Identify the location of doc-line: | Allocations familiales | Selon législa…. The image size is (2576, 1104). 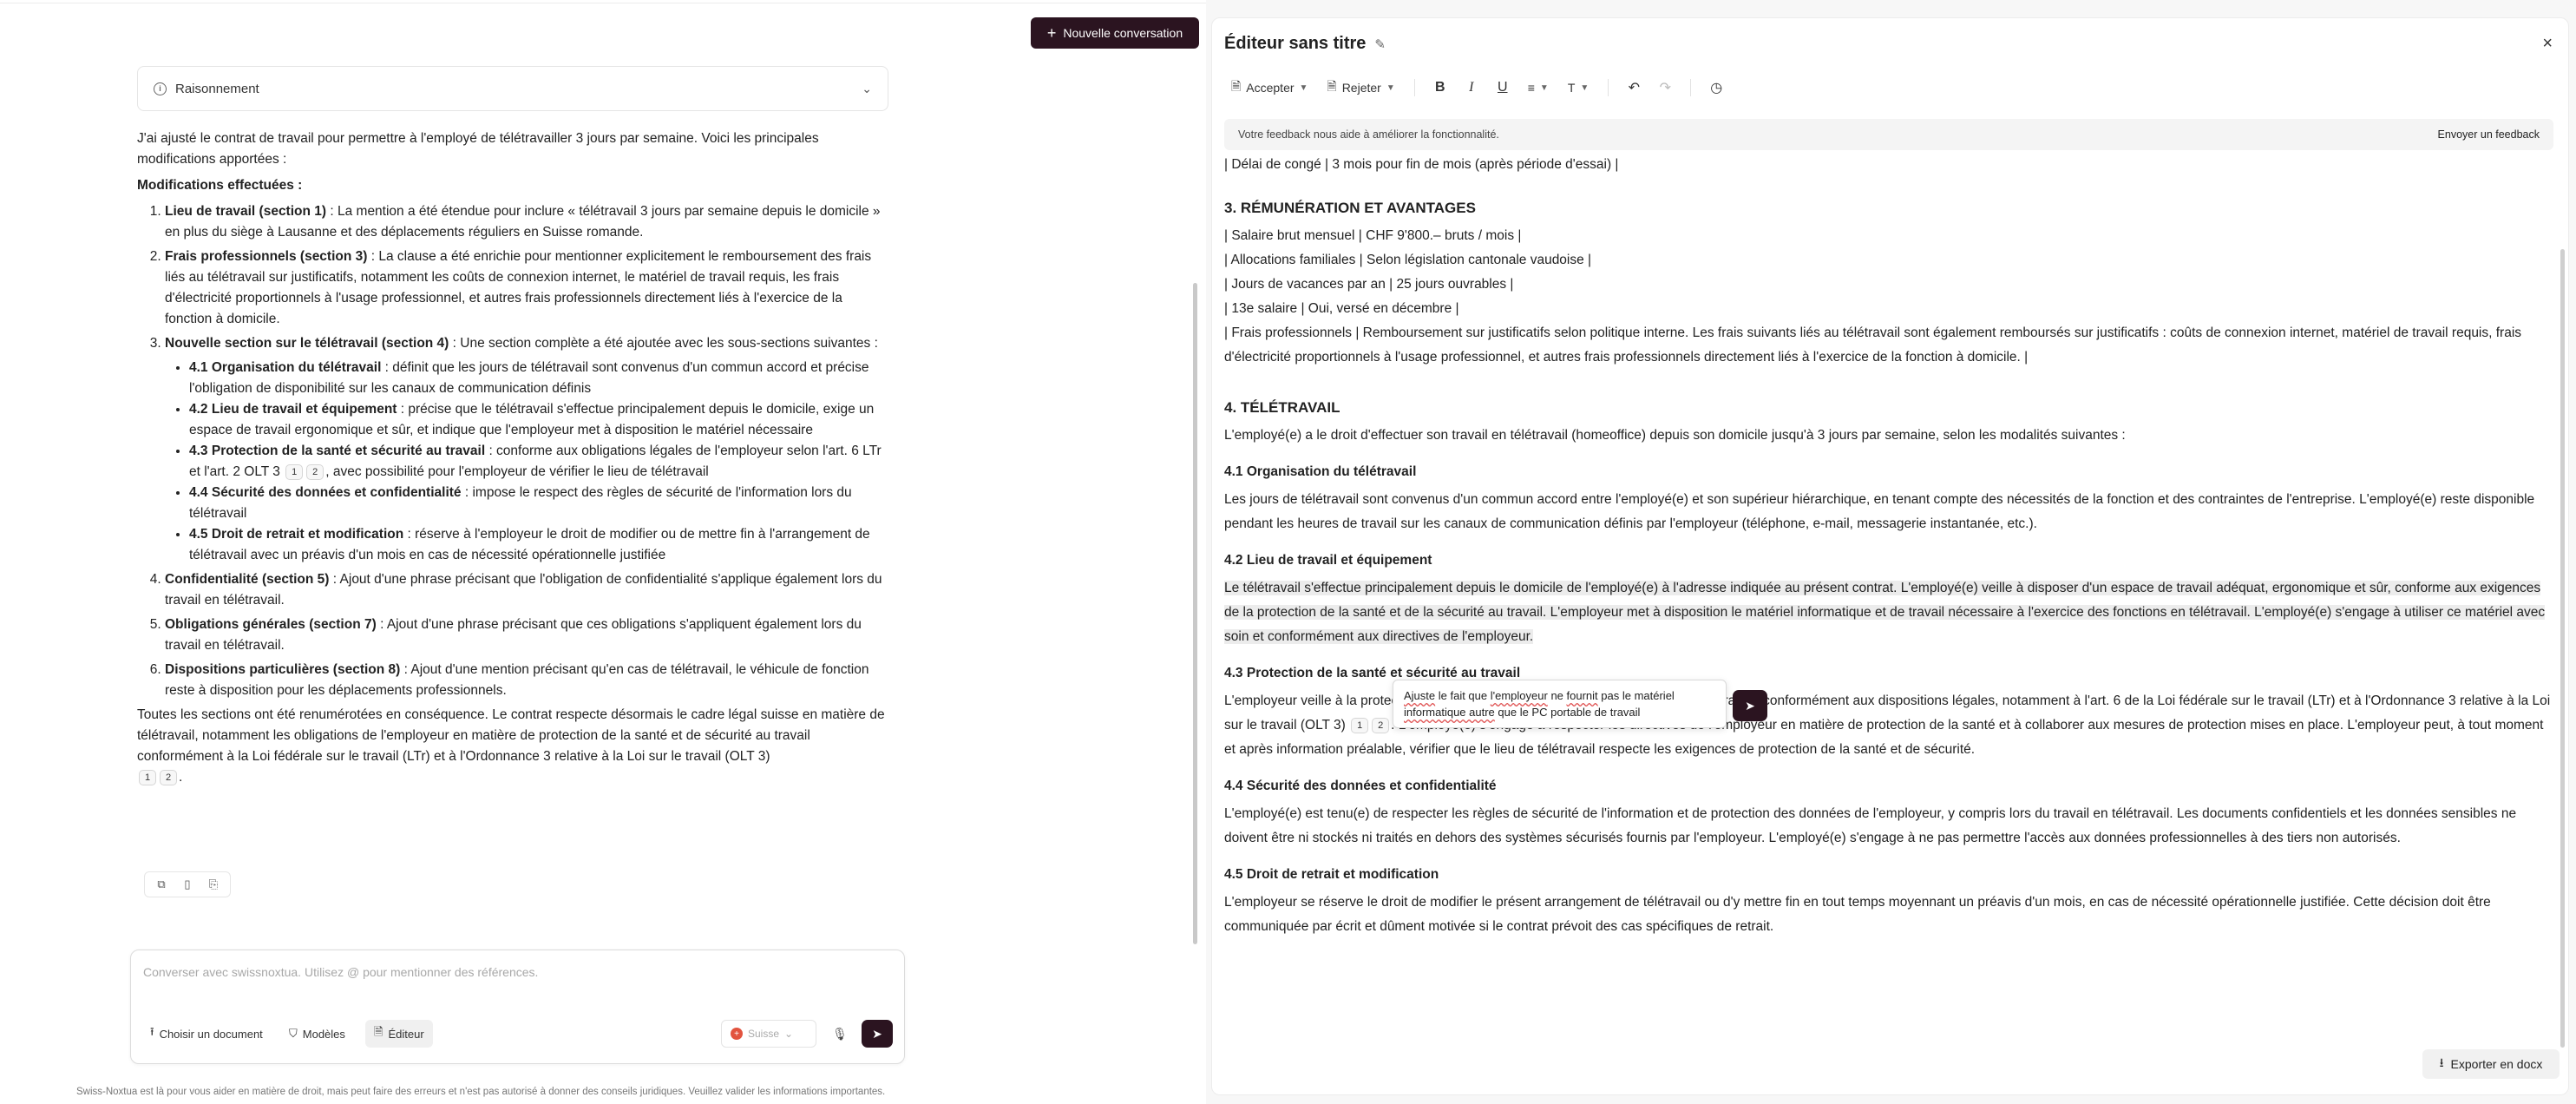
(1408, 260).